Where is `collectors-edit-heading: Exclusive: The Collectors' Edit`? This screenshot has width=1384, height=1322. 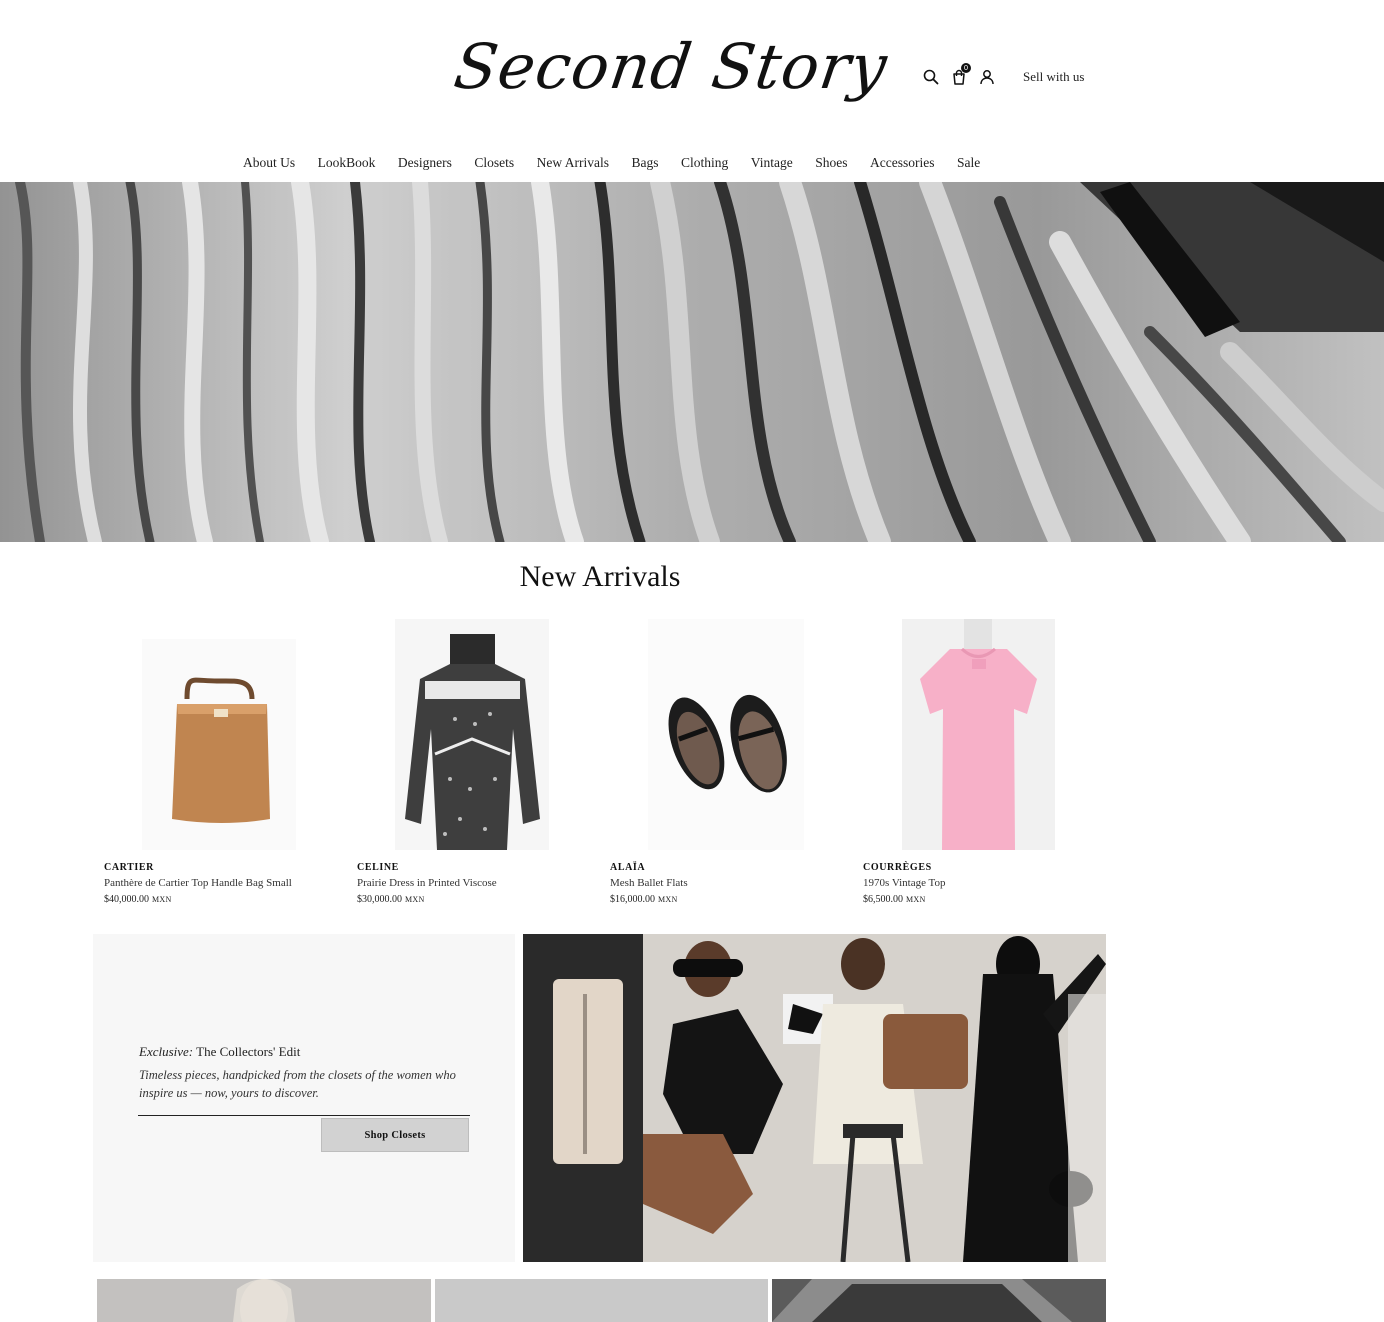 collectors-edit-heading: Exclusive: The Collectors' Edit is located at coordinates (219, 1052).